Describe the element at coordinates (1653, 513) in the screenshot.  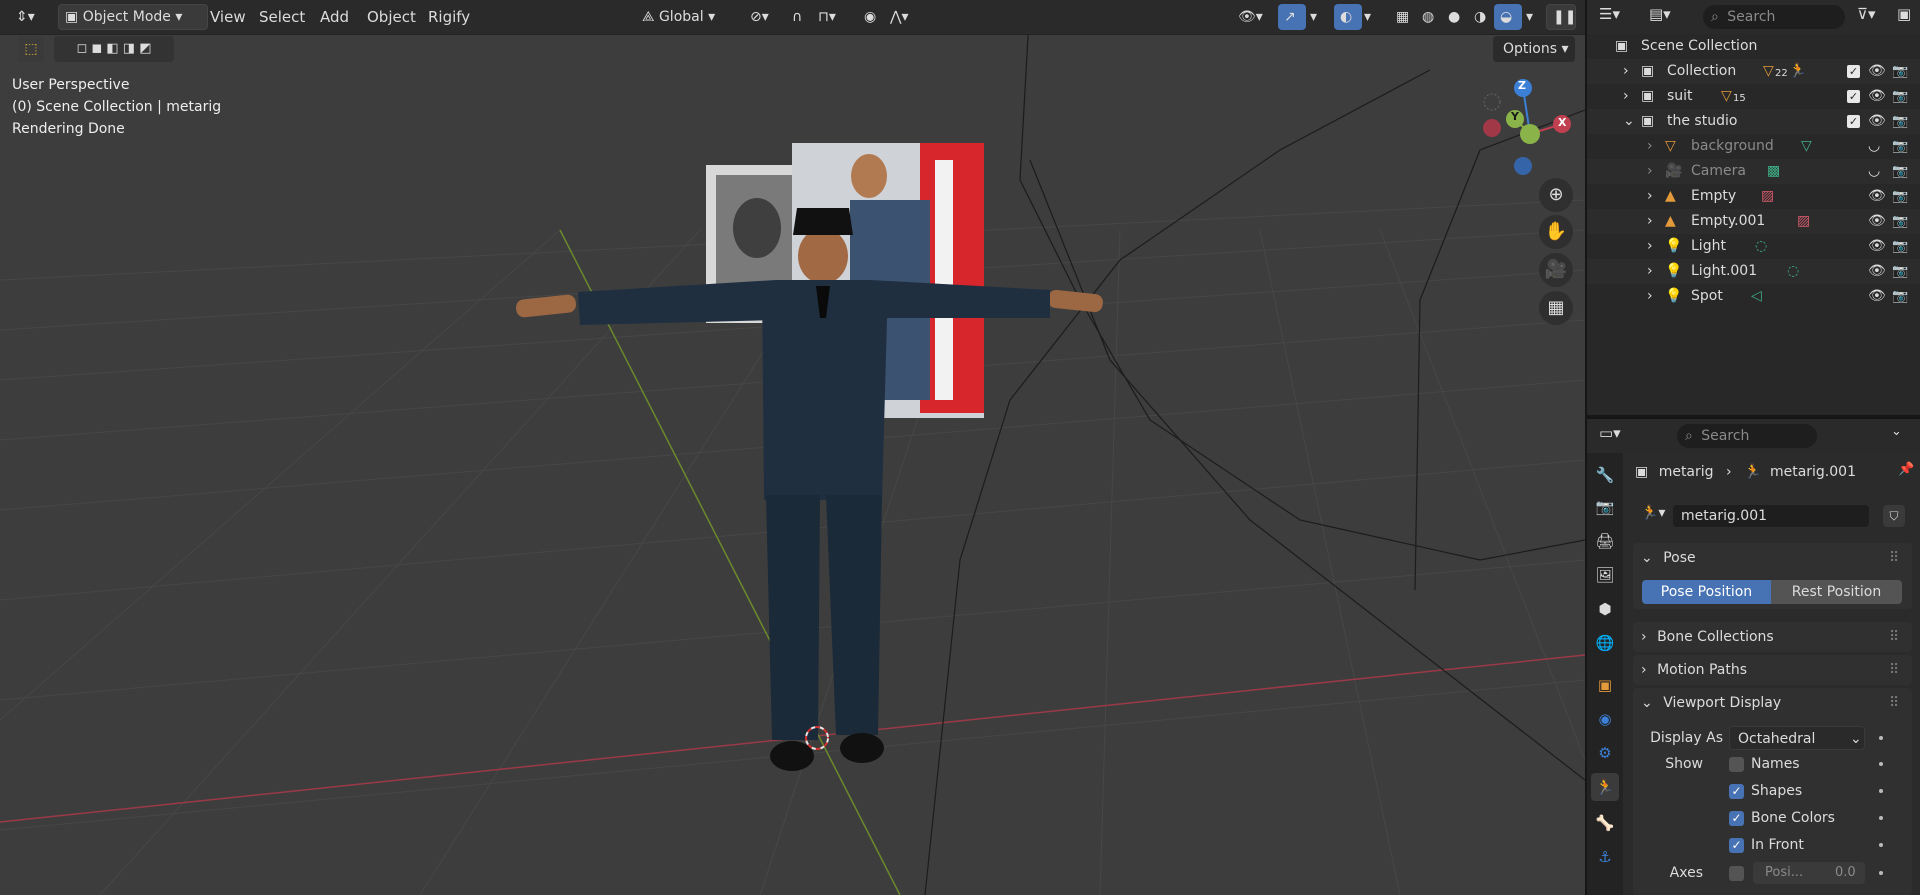
I see `armature-datablock-icon: 🏃▾` at that location.